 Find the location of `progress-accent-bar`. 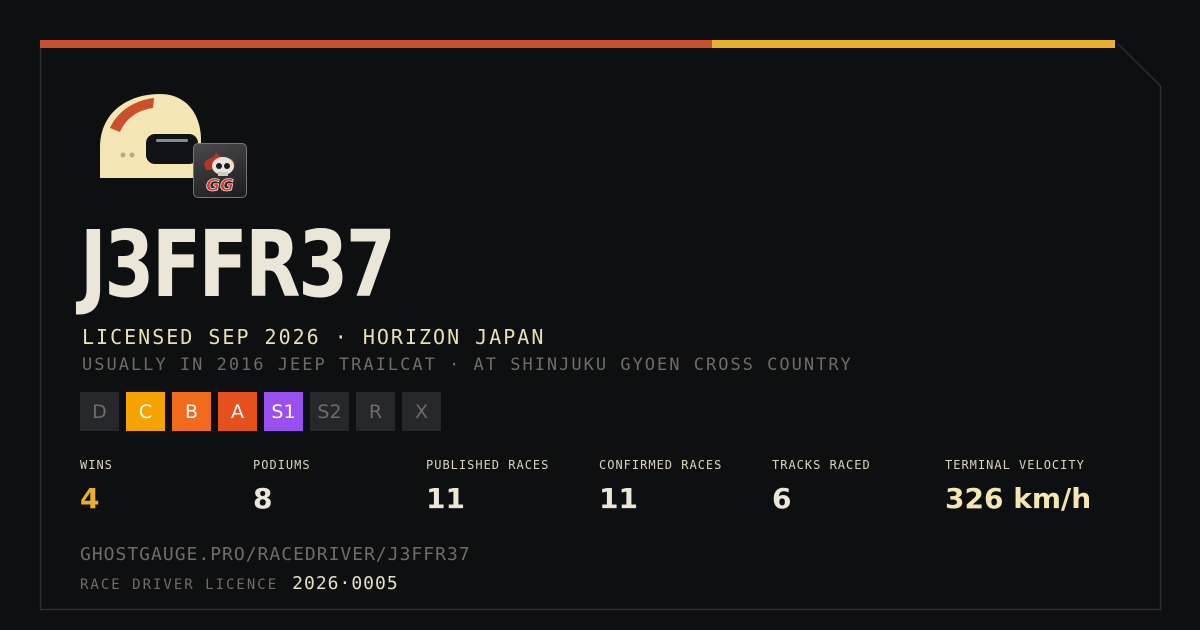

progress-accent-bar is located at coordinates (577, 44).